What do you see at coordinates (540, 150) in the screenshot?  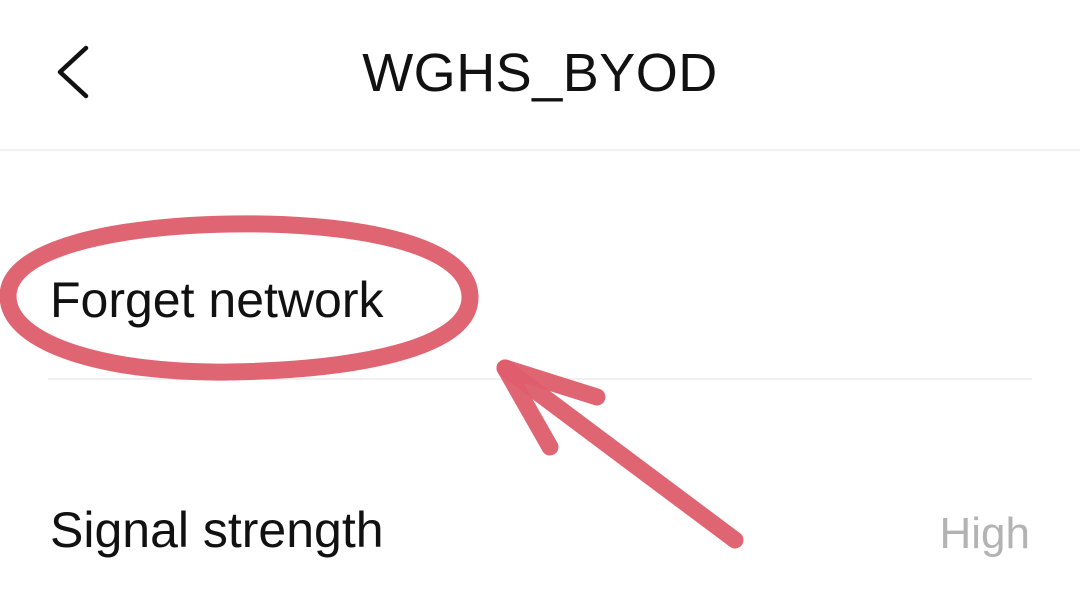 I see `header-divider` at bounding box center [540, 150].